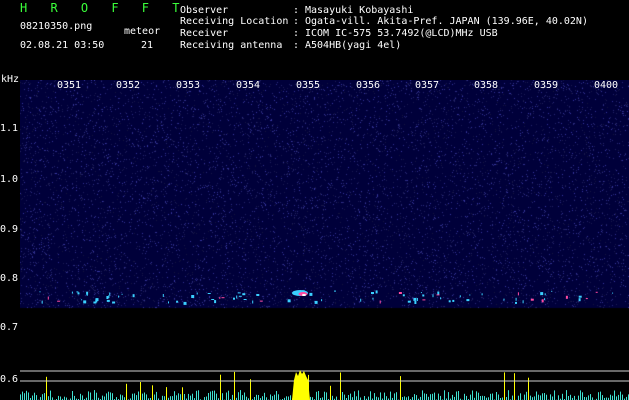  Describe the element at coordinates (427, 85) in the screenshot. I see `time-tick-label: 0357` at that location.